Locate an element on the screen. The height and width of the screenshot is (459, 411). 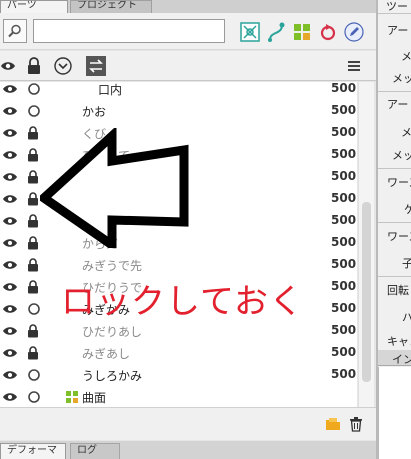
swap-order-button is located at coordinates (96, 66).